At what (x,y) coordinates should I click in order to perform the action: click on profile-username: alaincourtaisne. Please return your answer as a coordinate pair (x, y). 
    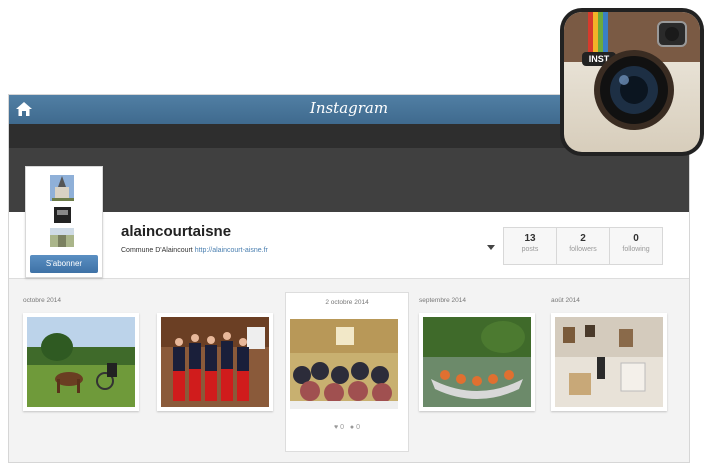
    Looking at the image, I should click on (176, 231).